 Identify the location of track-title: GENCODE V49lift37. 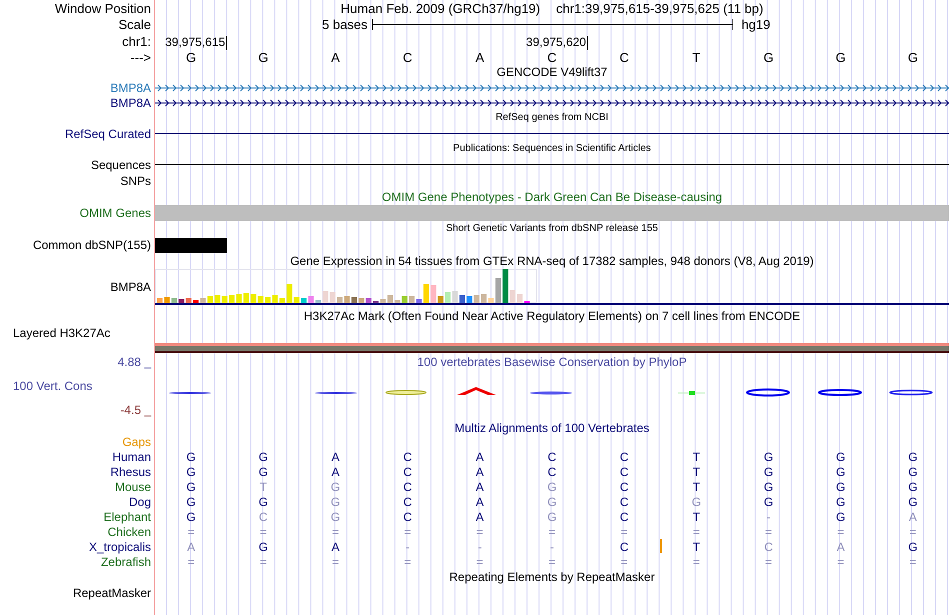
(552, 72).